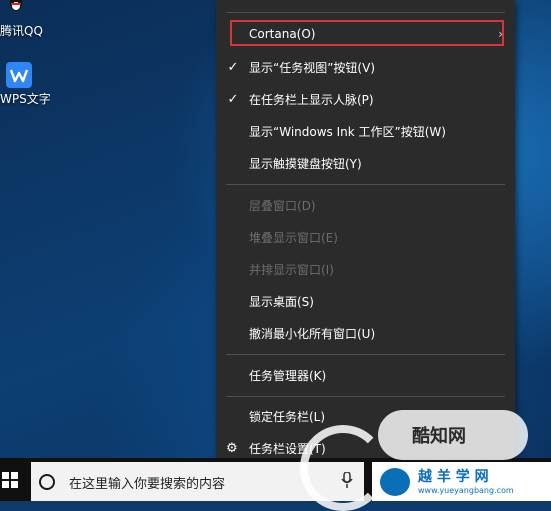  Describe the element at coordinates (312, 334) in the screenshot. I see `menu-item-label: 撤消最小化所有窗口(U)` at that location.